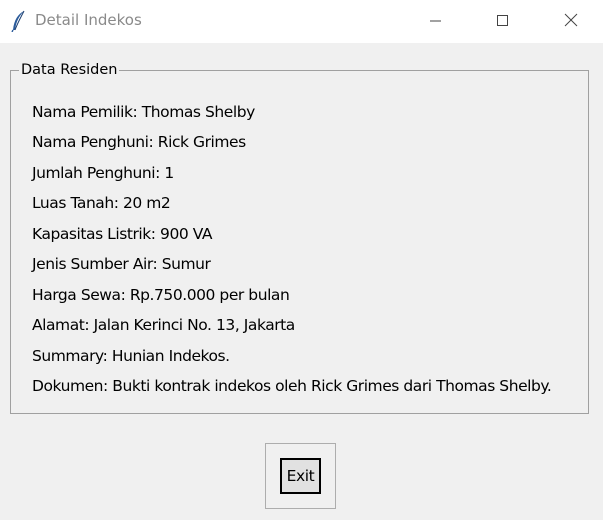 The width and height of the screenshot is (603, 520). Describe the element at coordinates (121, 264) in the screenshot. I see `field-jenis-sumber-air: Jenis Sumber Air: Sumur` at that location.